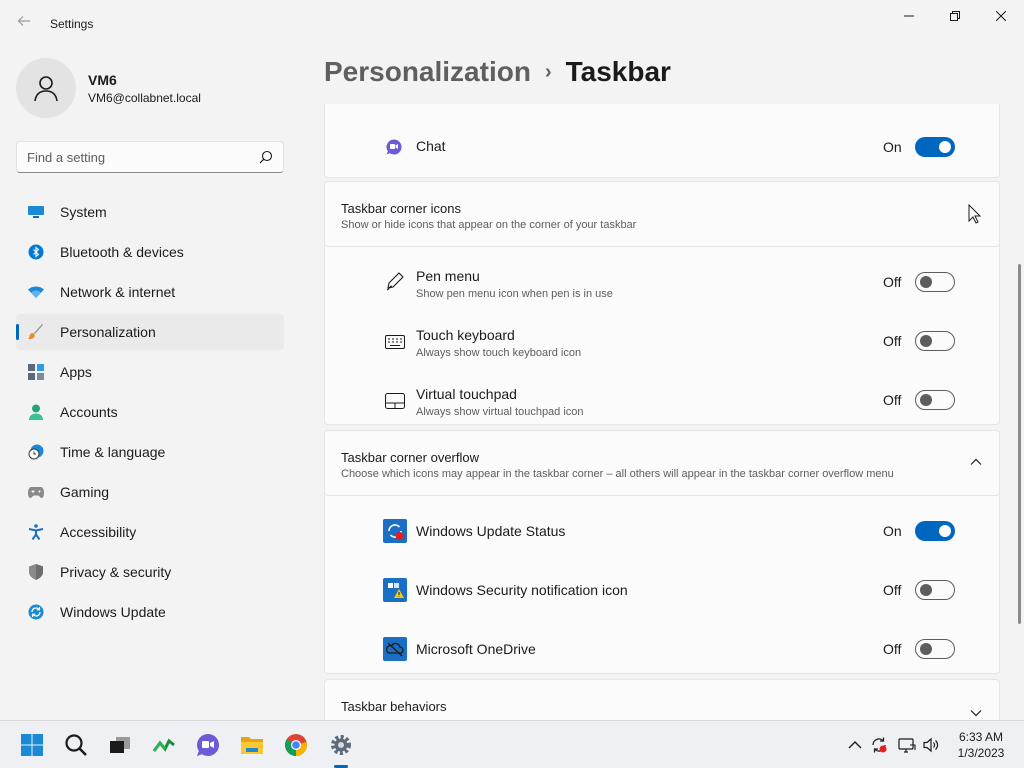 The height and width of the screenshot is (768, 1024). I want to click on search-box, so click(150, 157).